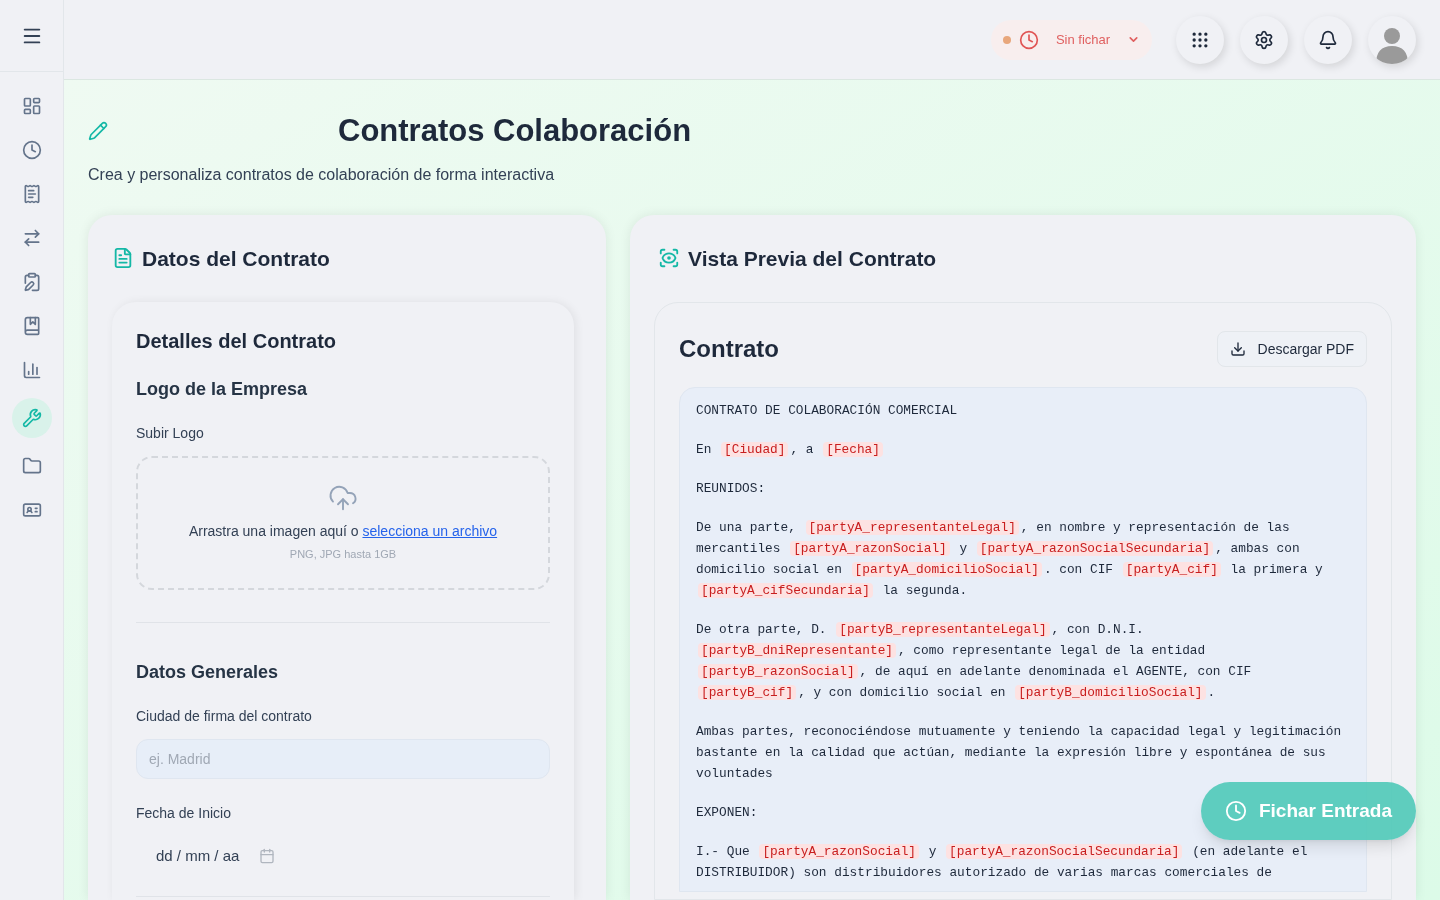 This screenshot has height=900, width=1440. What do you see at coordinates (812, 258) in the screenshot?
I see `card-title: Vista Previa del Contrato` at bounding box center [812, 258].